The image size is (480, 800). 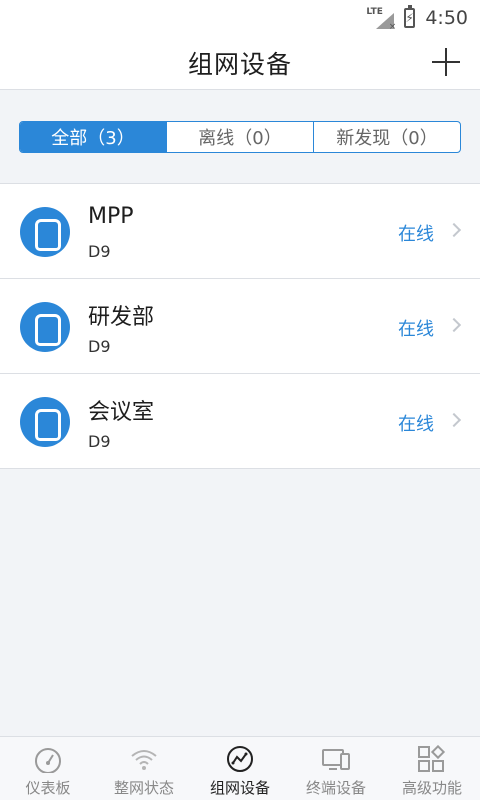 I want to click on bottom-tab-bar: 仪表板 整网状态 组网设备 终端设备 高级功能, so click(x=240, y=768).